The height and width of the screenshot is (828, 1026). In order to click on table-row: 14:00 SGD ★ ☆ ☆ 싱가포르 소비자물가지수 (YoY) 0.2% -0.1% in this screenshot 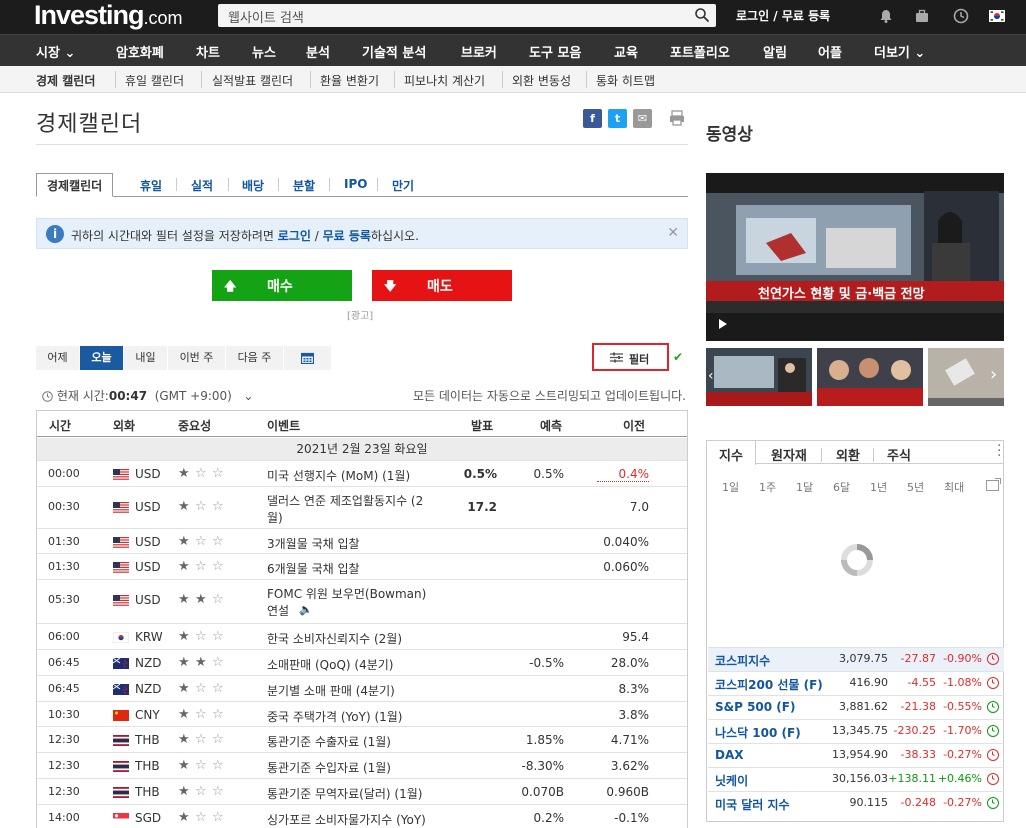, I will do `click(362, 816)`.